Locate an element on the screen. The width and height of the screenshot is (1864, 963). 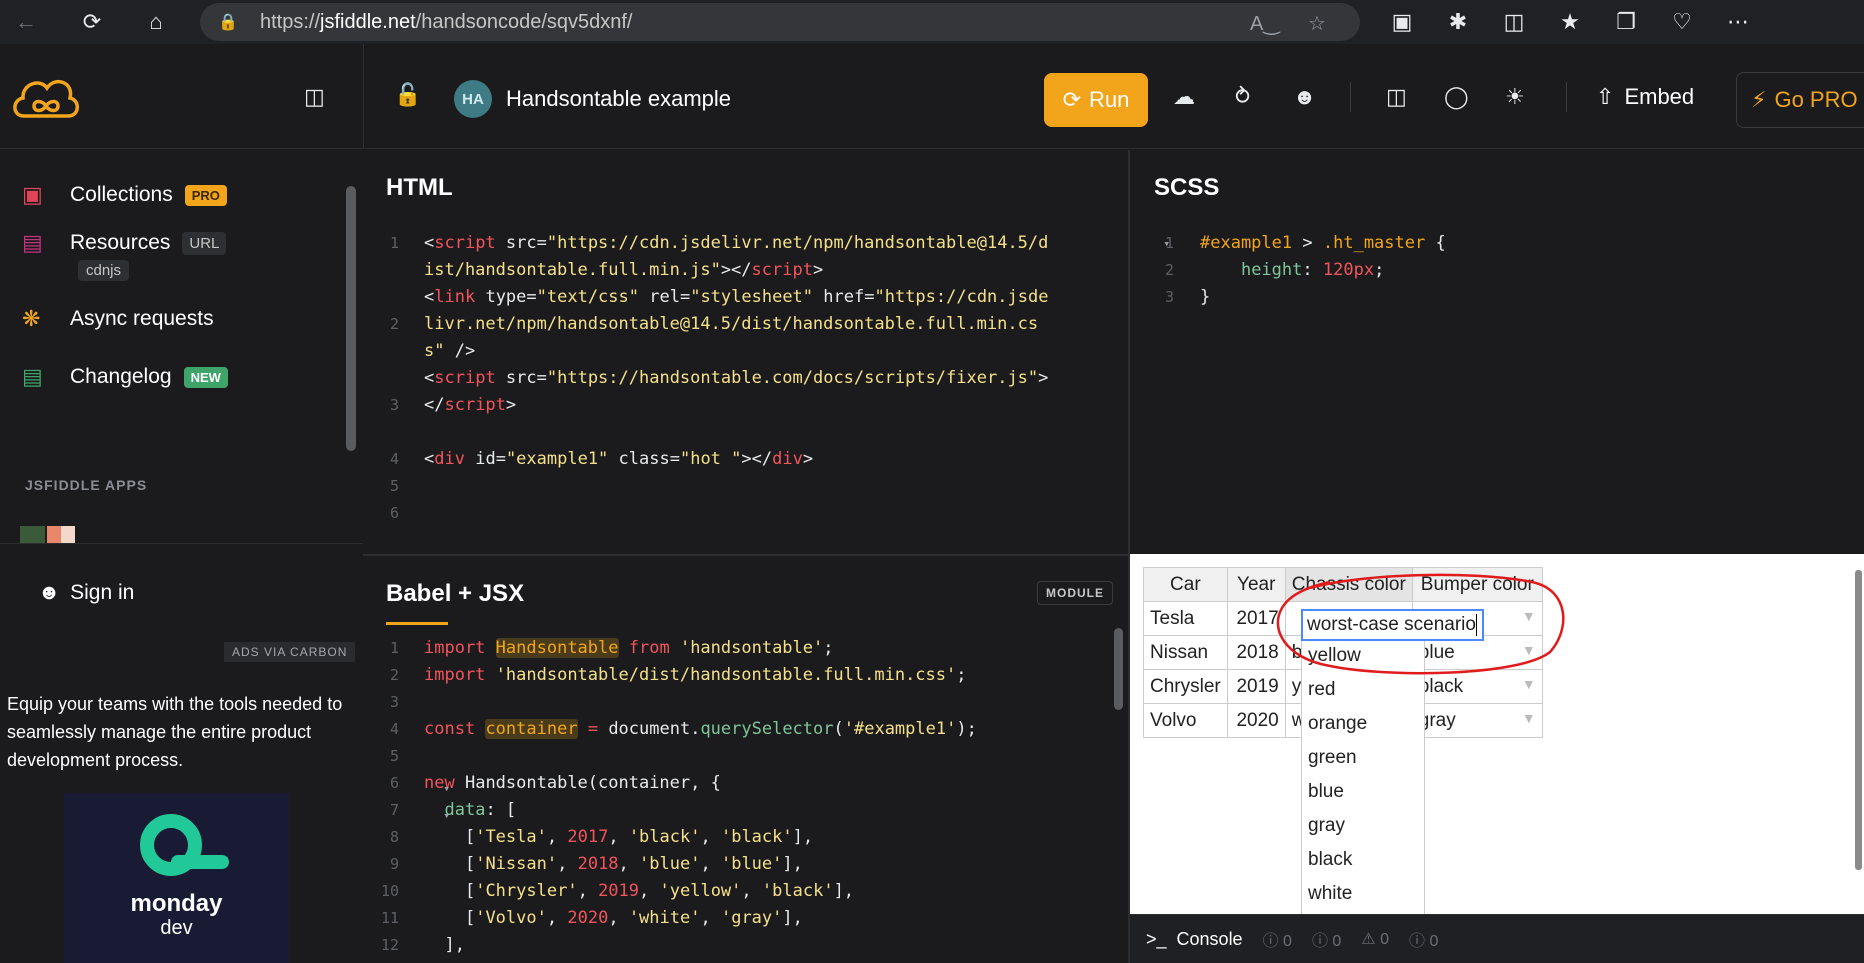
result-scrollbar is located at coordinates (1858, 720).